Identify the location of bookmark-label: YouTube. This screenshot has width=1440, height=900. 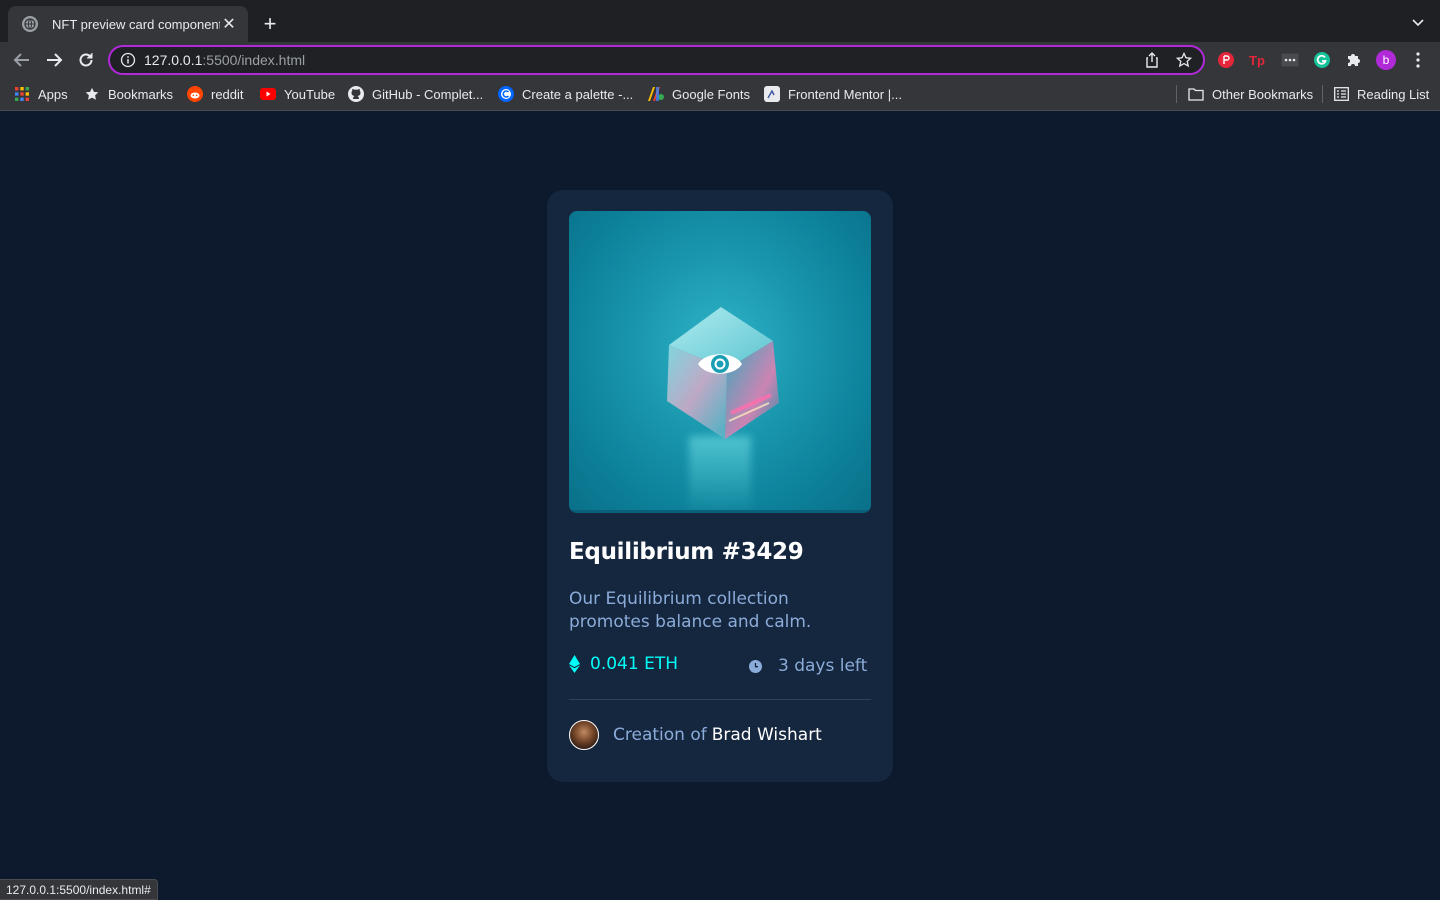
(310, 94).